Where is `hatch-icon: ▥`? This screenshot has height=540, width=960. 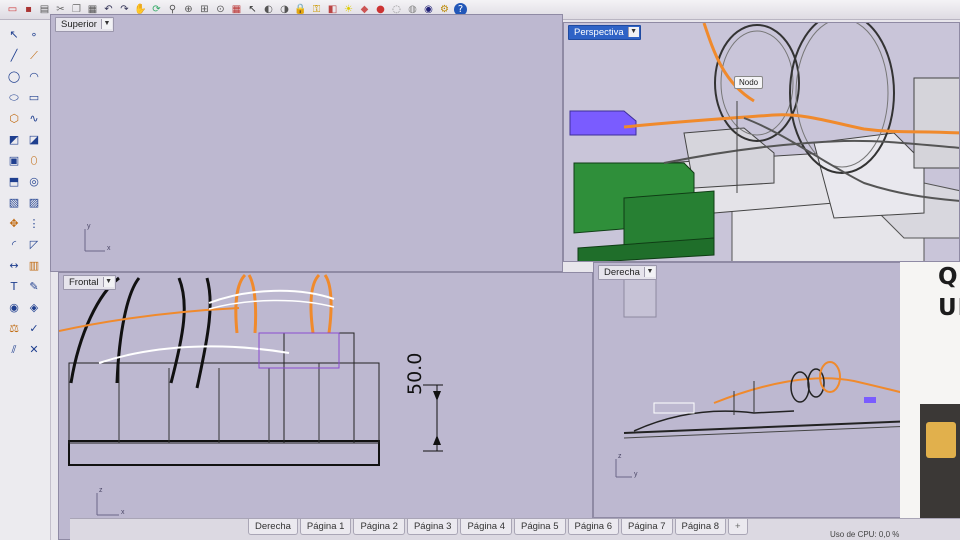 hatch-icon: ▥ is located at coordinates (34, 266).